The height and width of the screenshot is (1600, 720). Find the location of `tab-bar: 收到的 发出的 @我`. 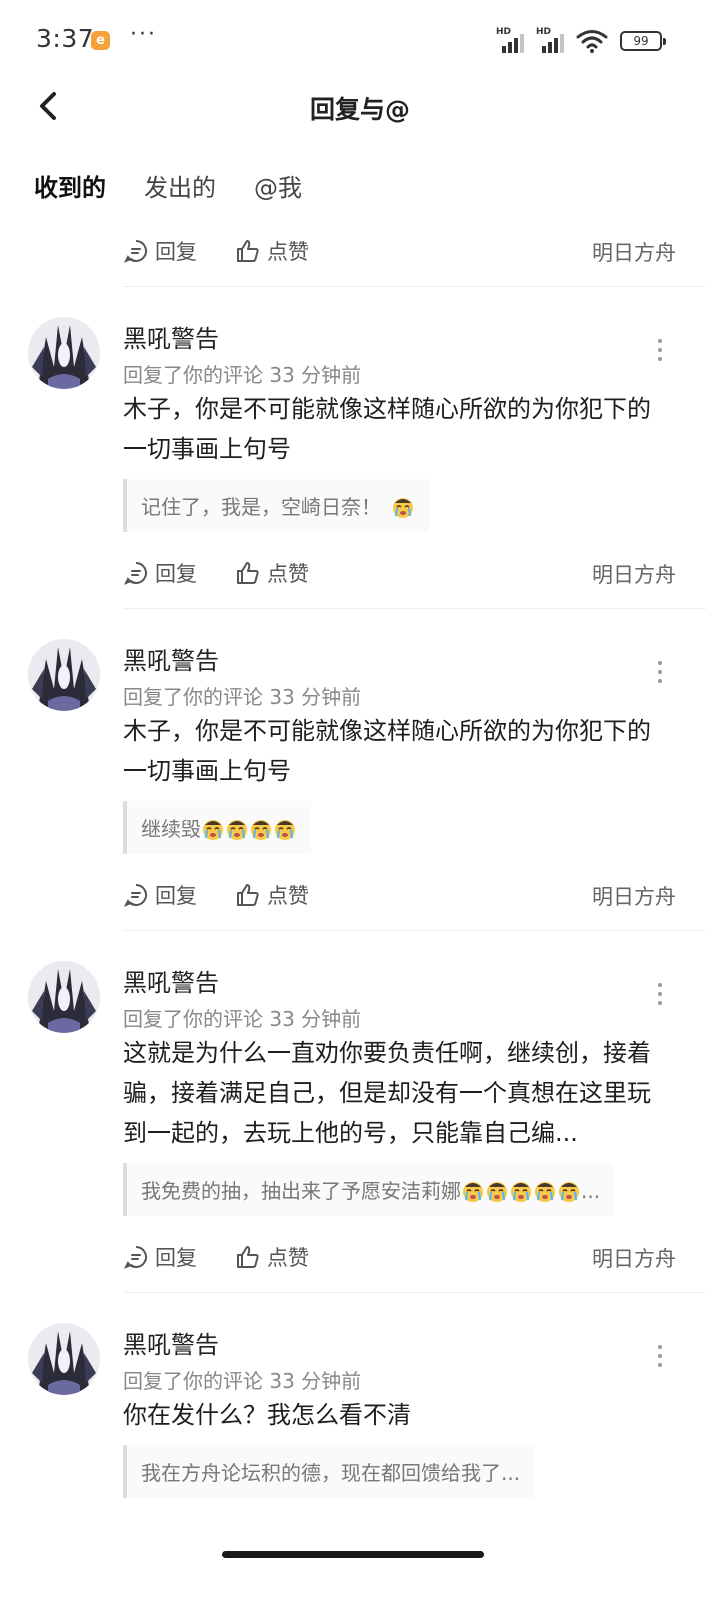

tab-bar: 收到的 发出的 @我 is located at coordinates (168, 187).